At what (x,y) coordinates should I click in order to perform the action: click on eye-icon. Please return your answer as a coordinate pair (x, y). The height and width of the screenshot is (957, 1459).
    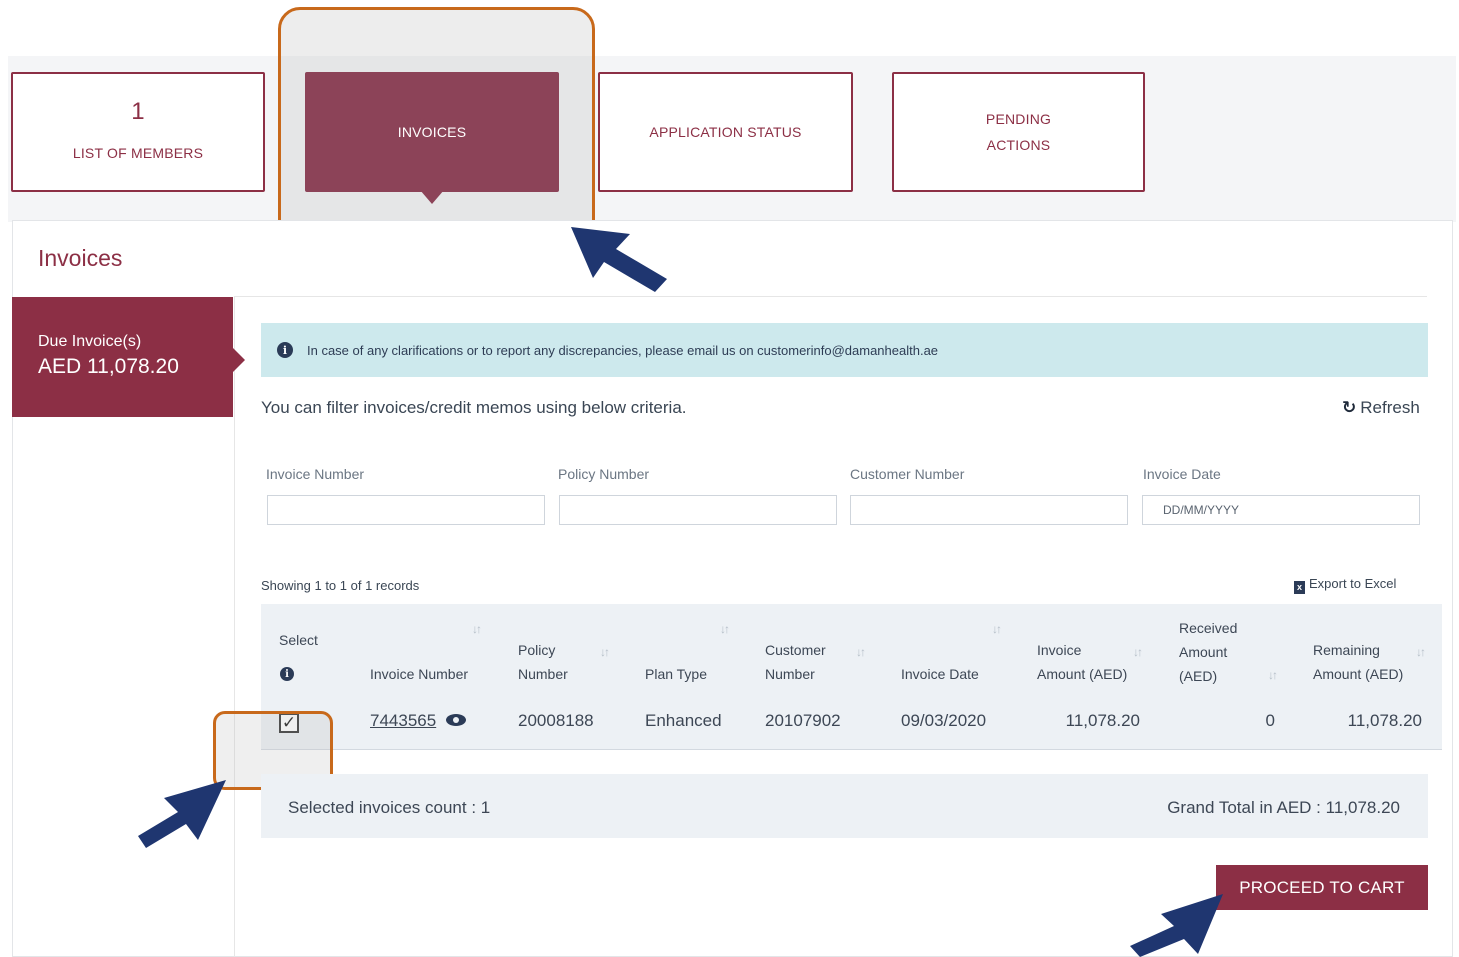
    Looking at the image, I should click on (456, 720).